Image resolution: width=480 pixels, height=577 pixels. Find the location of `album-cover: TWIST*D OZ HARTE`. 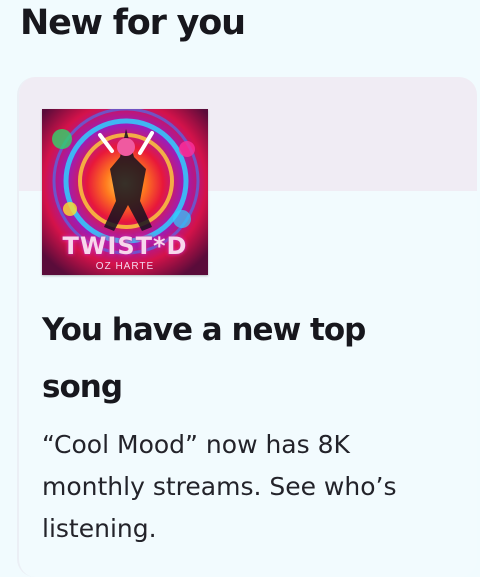

album-cover: TWIST*D OZ HARTE is located at coordinates (125, 192).